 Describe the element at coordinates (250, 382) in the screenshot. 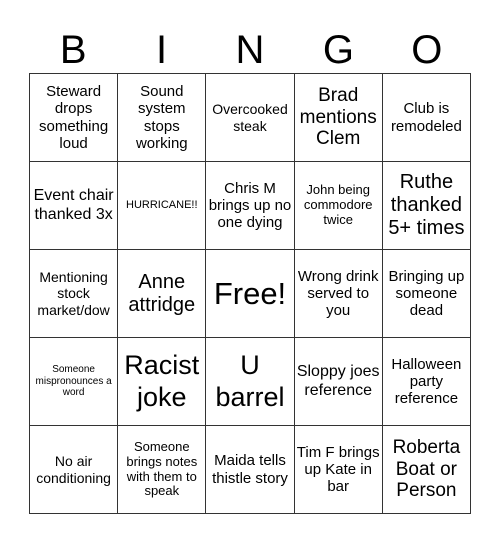

I see `bingo-cell: U barrel` at that location.